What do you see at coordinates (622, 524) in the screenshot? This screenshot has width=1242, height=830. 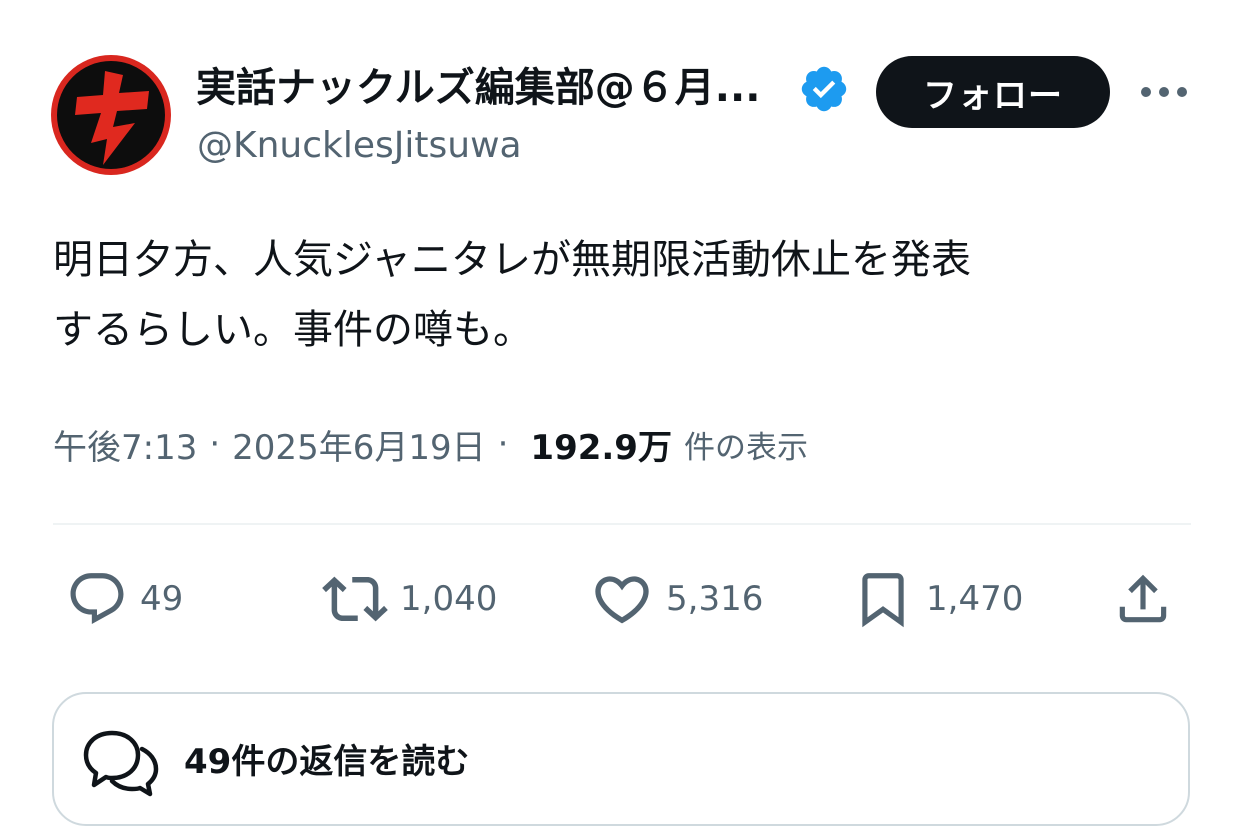 I see `divider` at bounding box center [622, 524].